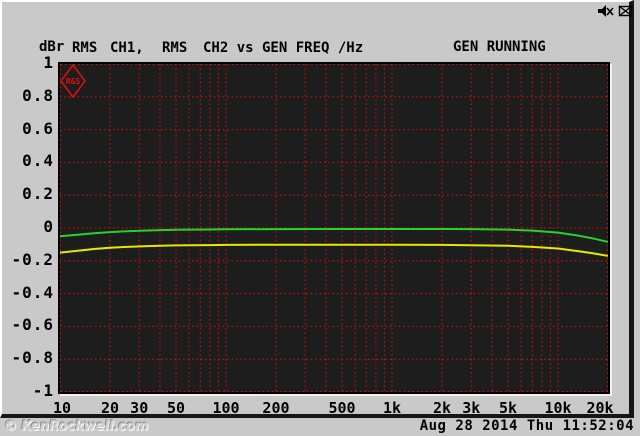 This screenshot has width=640, height=436. I want to click on rs-logo-text: R&S, so click(73, 81).